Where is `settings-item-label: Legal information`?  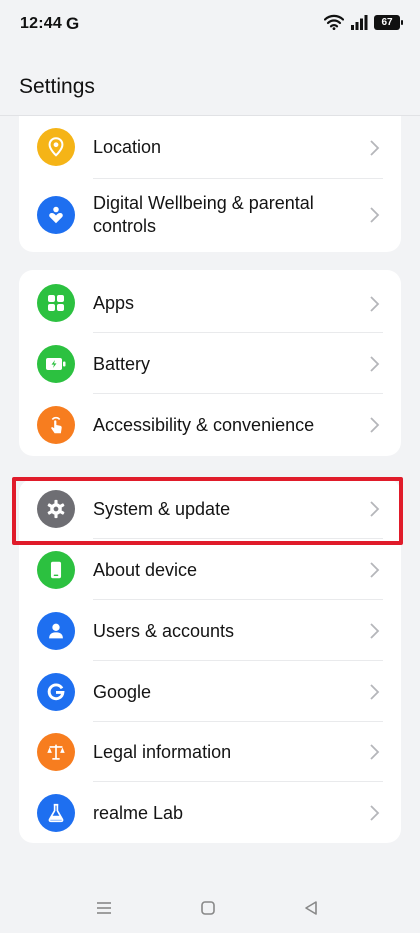
settings-item-label: Legal information is located at coordinates (162, 752).